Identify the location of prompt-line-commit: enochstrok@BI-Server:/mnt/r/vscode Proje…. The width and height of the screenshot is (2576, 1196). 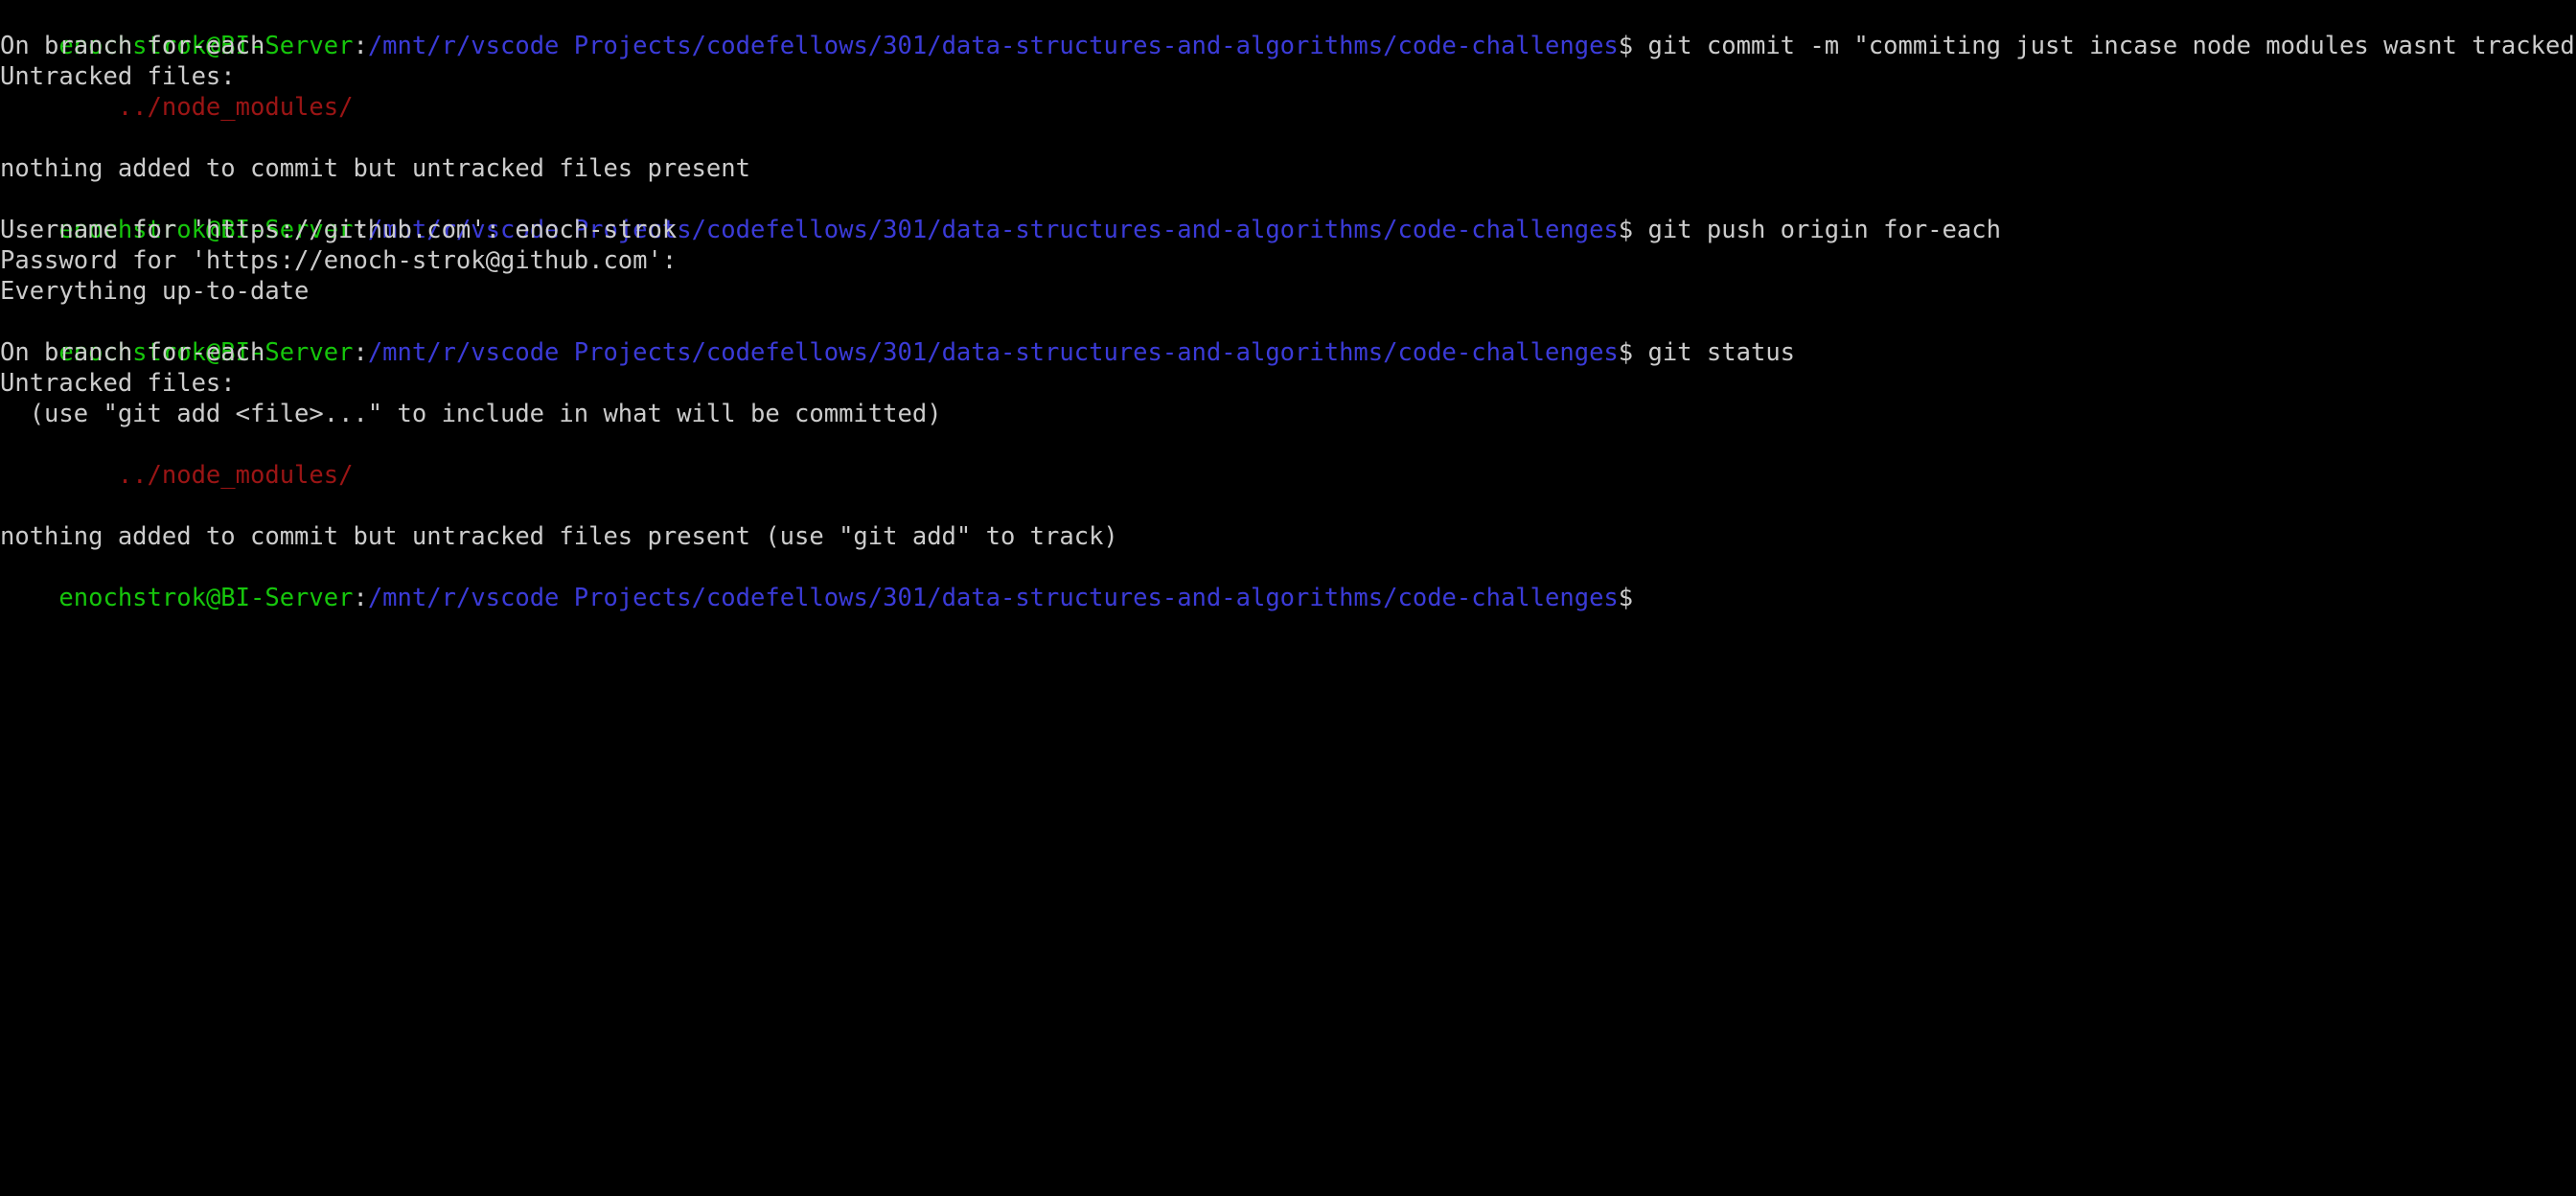
(1288, 16).